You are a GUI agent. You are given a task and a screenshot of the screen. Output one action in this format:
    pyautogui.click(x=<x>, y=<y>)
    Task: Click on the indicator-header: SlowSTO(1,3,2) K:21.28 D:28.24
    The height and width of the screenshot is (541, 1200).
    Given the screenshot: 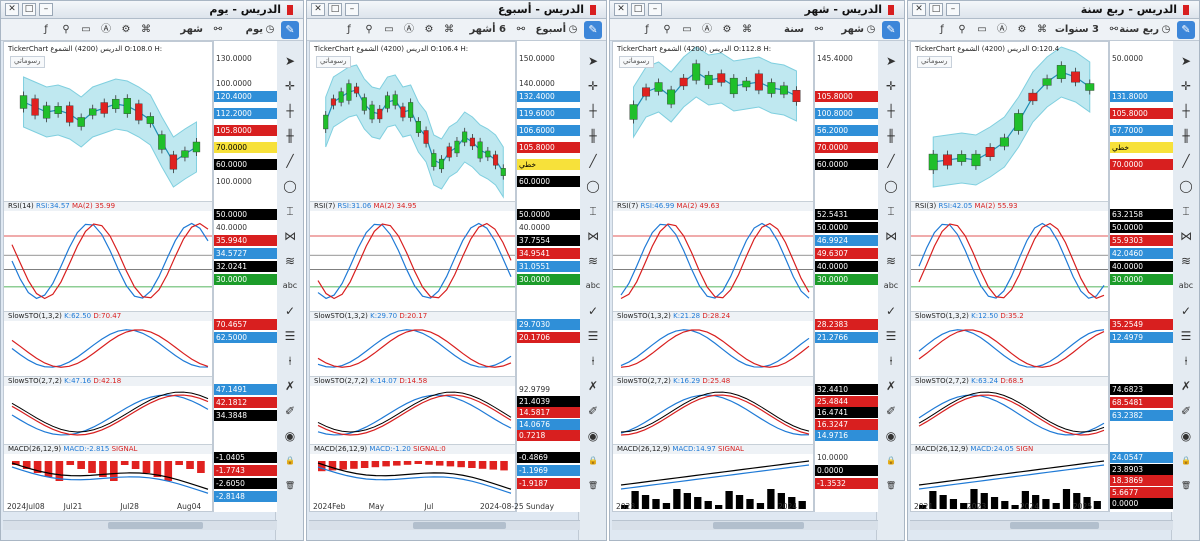 What is the action you would take?
    pyautogui.click(x=673, y=316)
    